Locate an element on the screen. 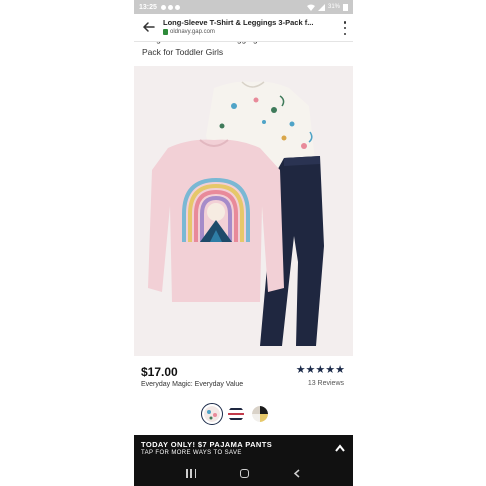 The width and height of the screenshot is (486, 486). product-price: $17.00 is located at coordinates (159, 372).